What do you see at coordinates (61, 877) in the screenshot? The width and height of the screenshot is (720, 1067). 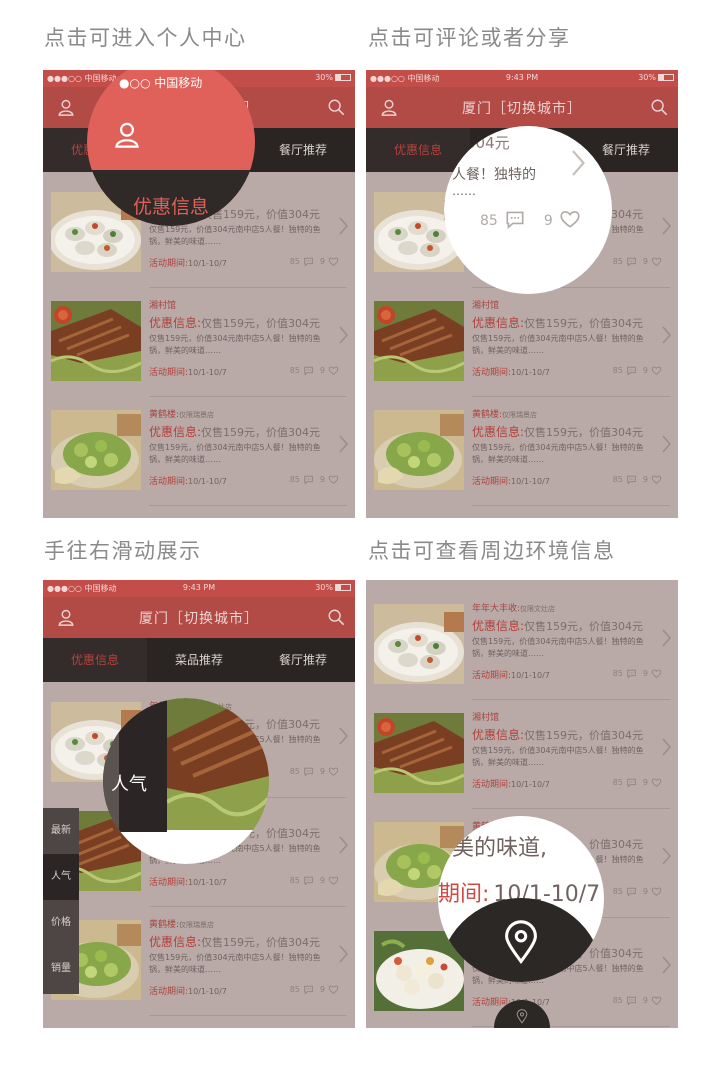 I see `sort-popularity: 人气` at bounding box center [61, 877].